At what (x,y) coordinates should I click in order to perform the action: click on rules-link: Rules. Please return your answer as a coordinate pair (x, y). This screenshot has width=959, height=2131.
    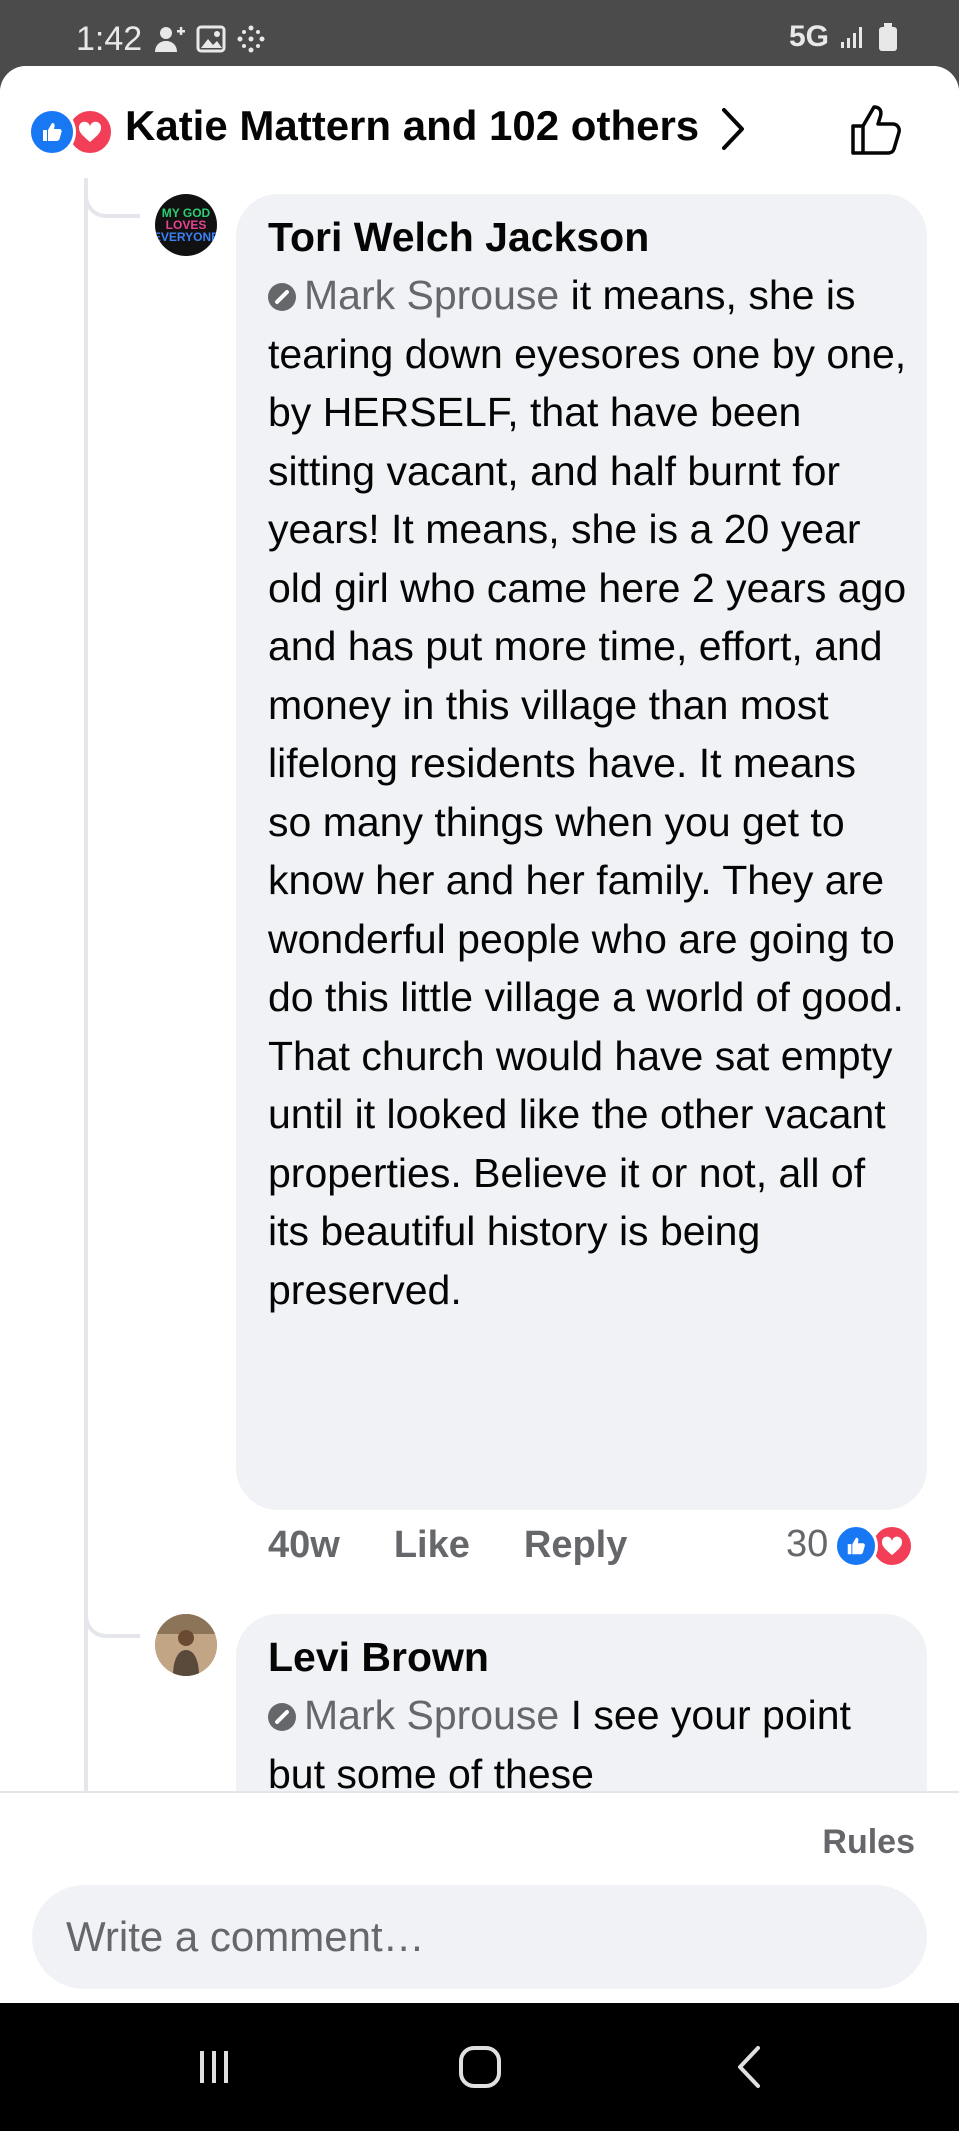
    Looking at the image, I should click on (868, 1842).